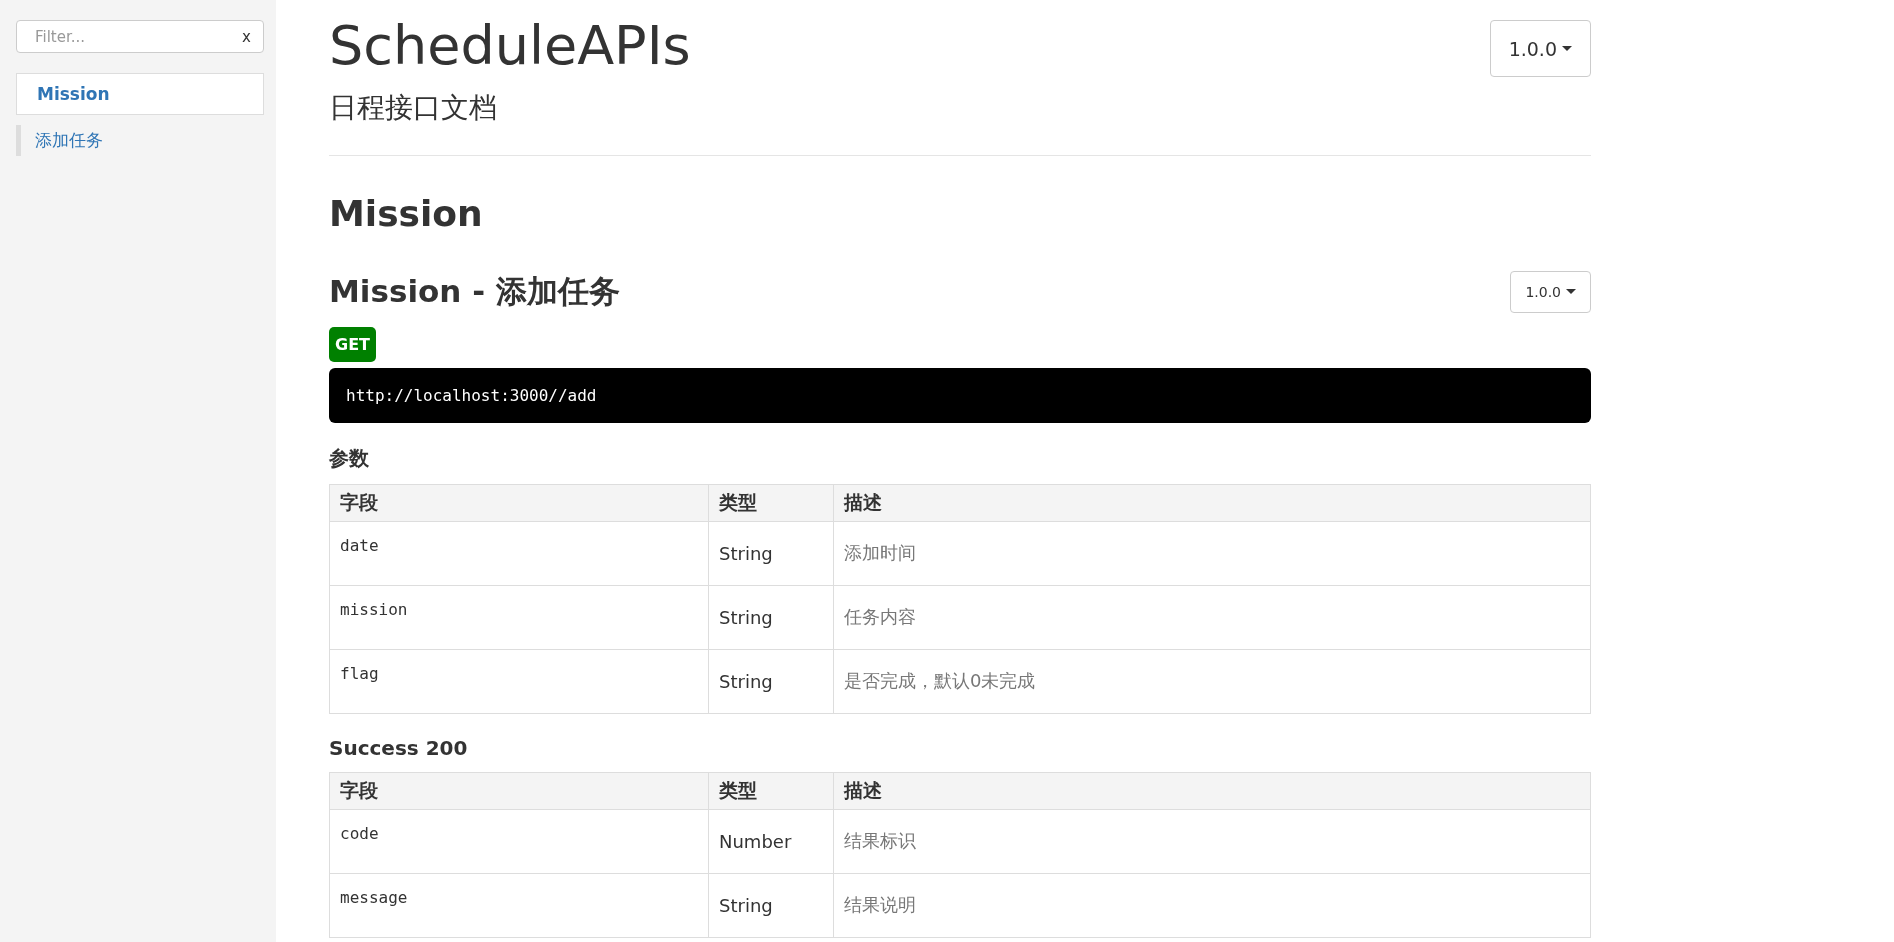 The width and height of the screenshot is (1894, 942). What do you see at coordinates (519, 617) in the screenshot?
I see `table-cell: mission` at bounding box center [519, 617].